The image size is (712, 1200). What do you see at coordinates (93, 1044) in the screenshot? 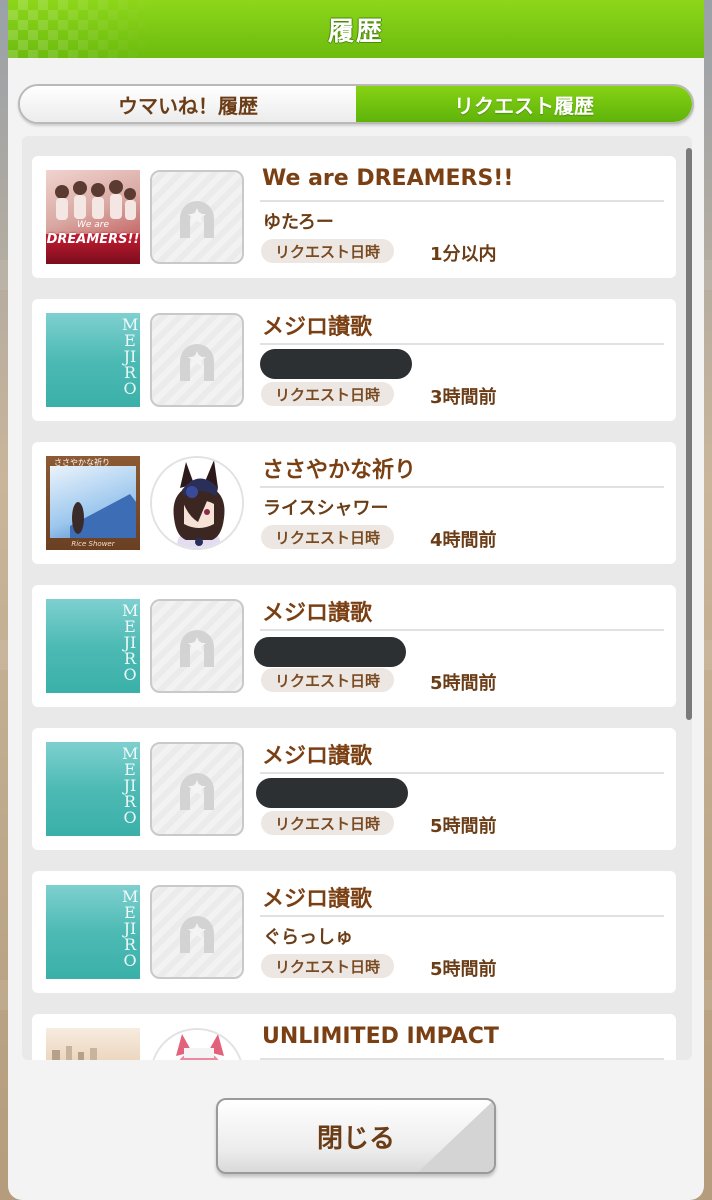
I see `song-jacket-image` at bounding box center [93, 1044].